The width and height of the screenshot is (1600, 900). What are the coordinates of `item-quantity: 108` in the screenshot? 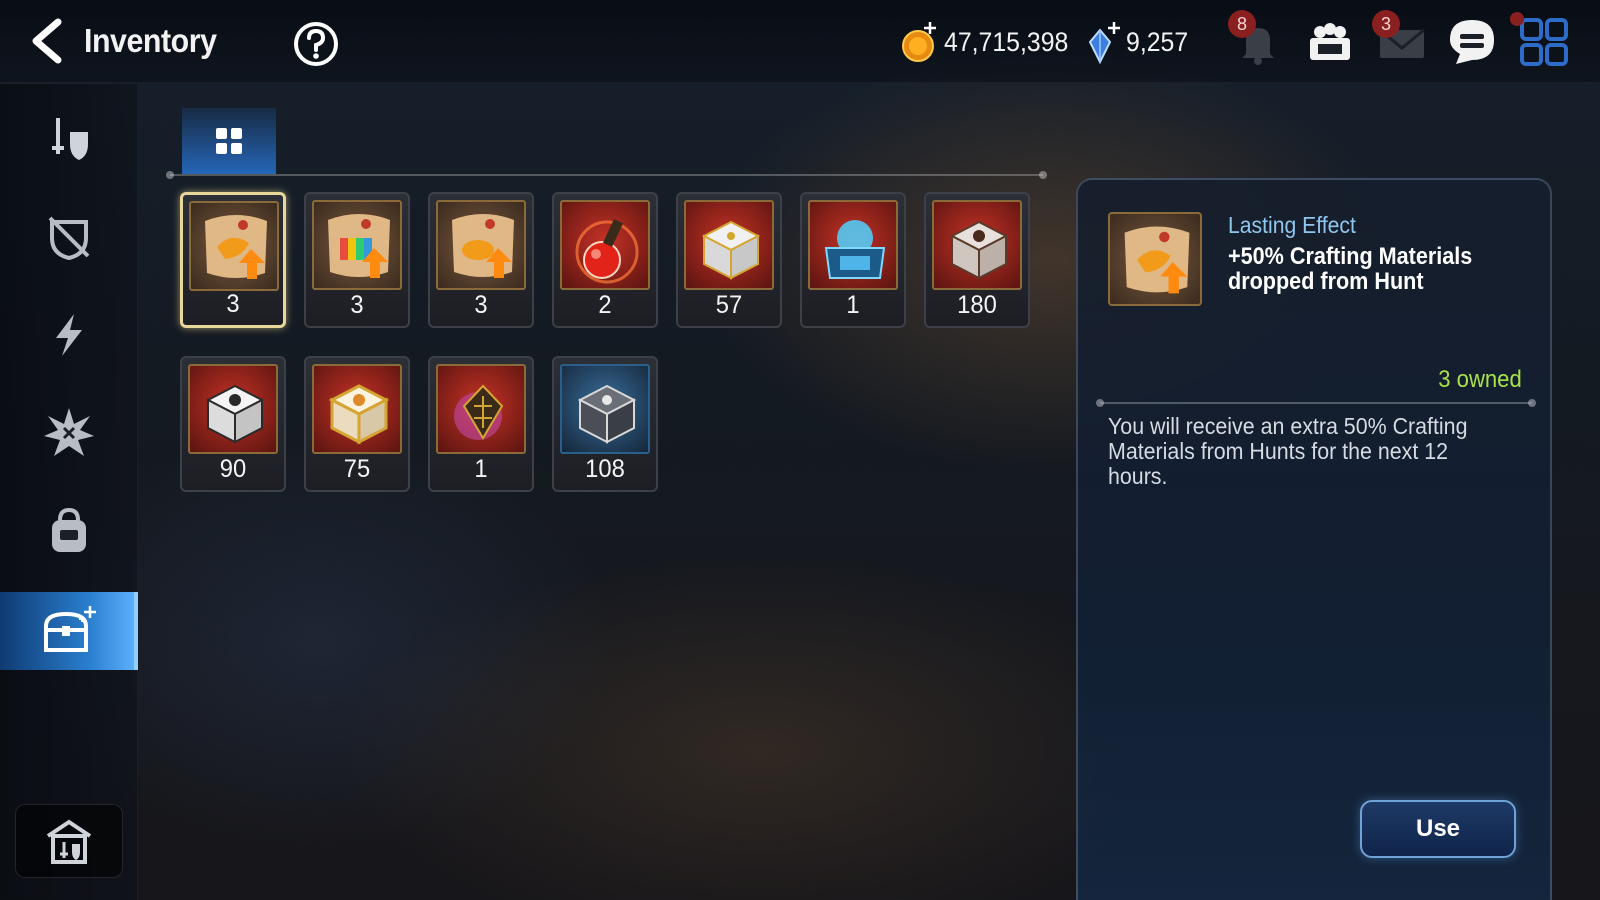 It's located at (605, 469).